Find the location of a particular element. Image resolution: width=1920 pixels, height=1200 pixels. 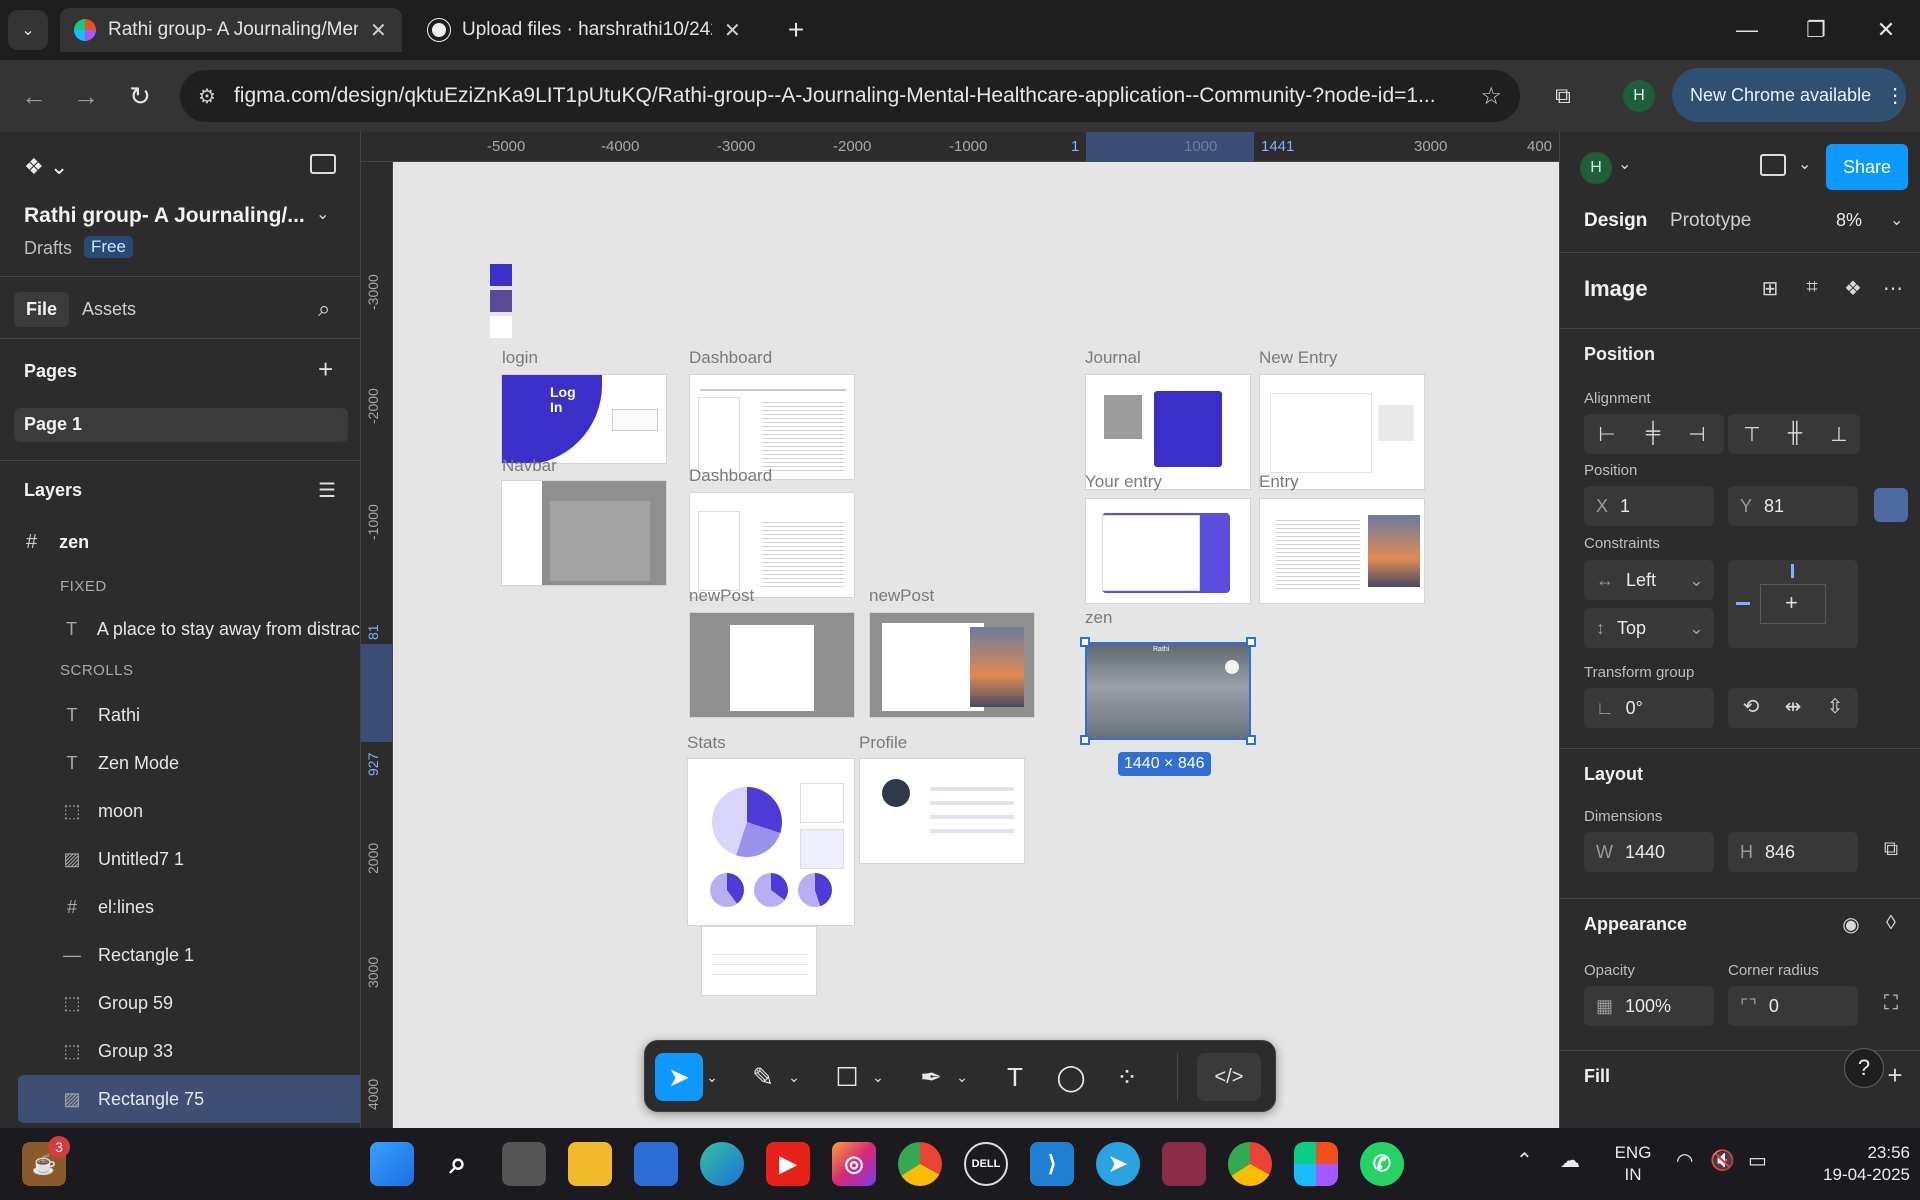

x-position-input: X1 is located at coordinates (1649, 506).